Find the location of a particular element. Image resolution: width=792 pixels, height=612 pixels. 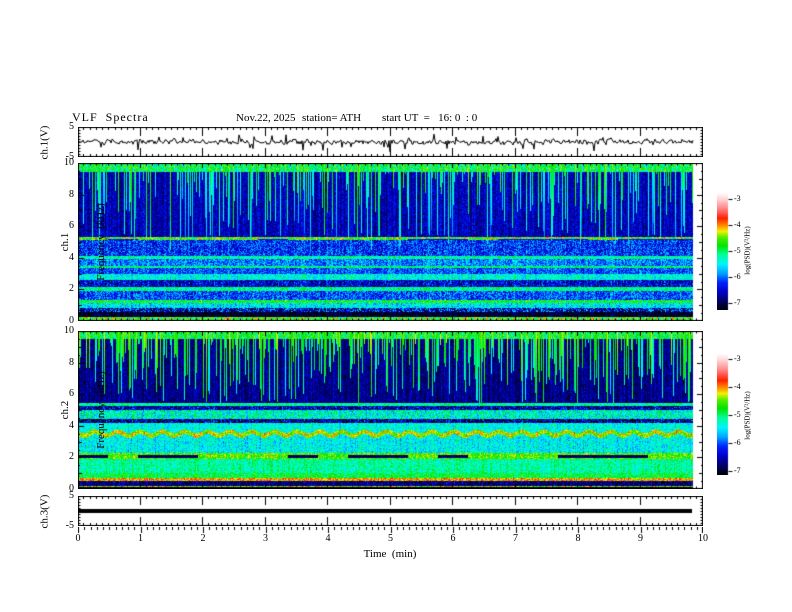

time-tick-label: 6 is located at coordinates (453, 538).